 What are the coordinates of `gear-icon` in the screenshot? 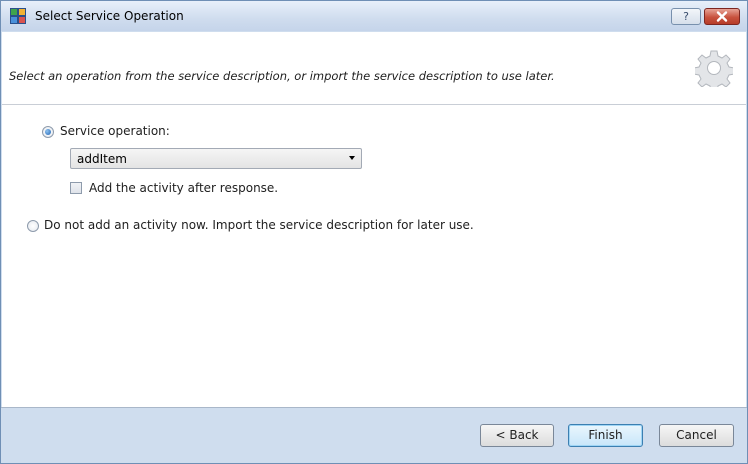 It's located at (714, 68).